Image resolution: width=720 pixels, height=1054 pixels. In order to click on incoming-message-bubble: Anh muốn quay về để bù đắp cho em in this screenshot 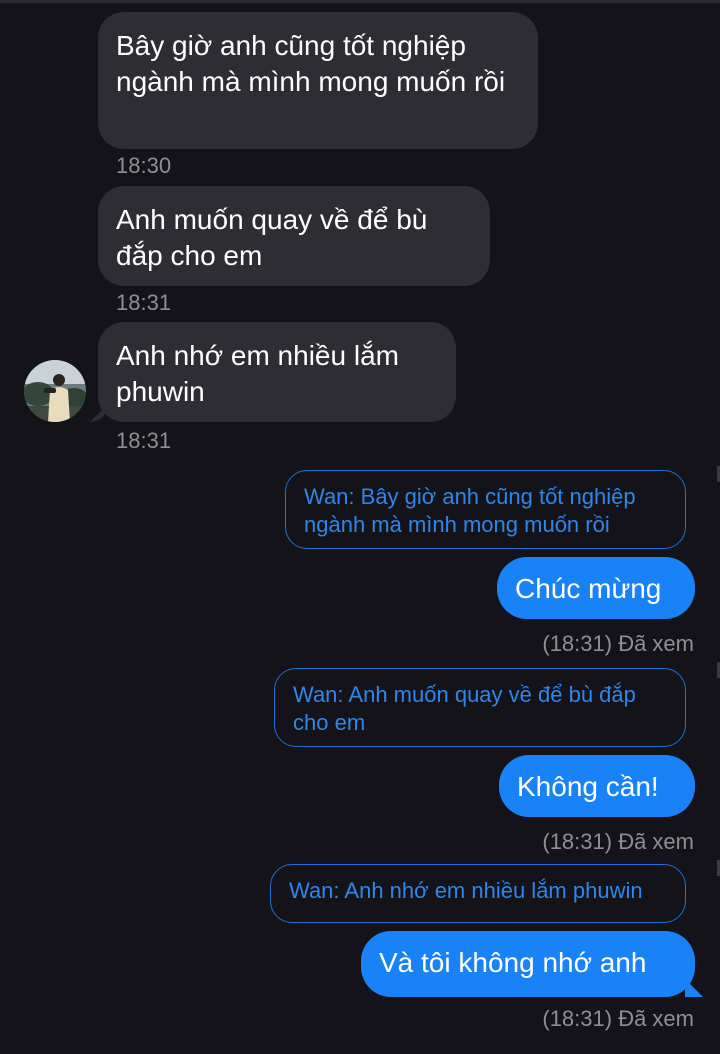, I will do `click(294, 236)`.